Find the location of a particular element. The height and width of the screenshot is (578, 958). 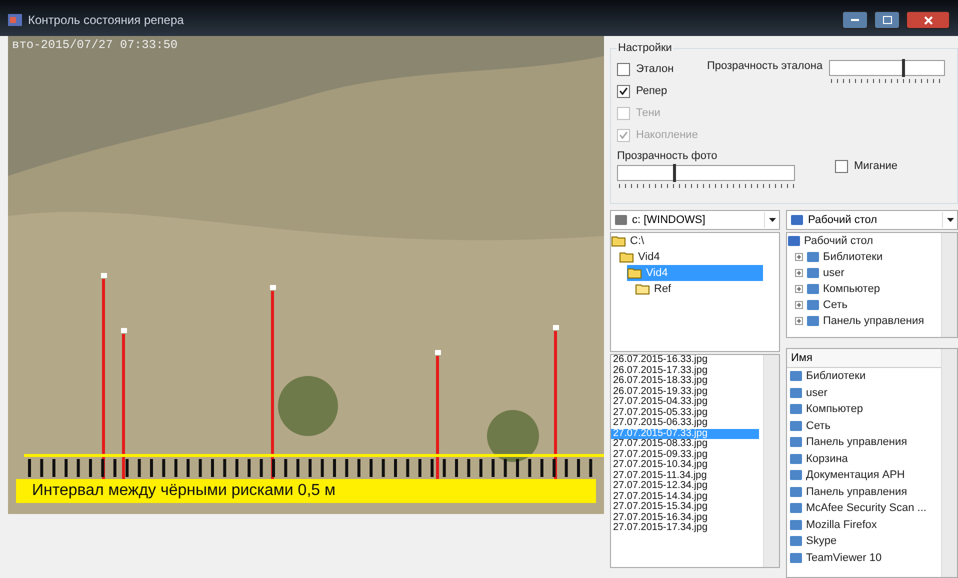

slider-label: Прозрачность фото is located at coordinates (667, 156).